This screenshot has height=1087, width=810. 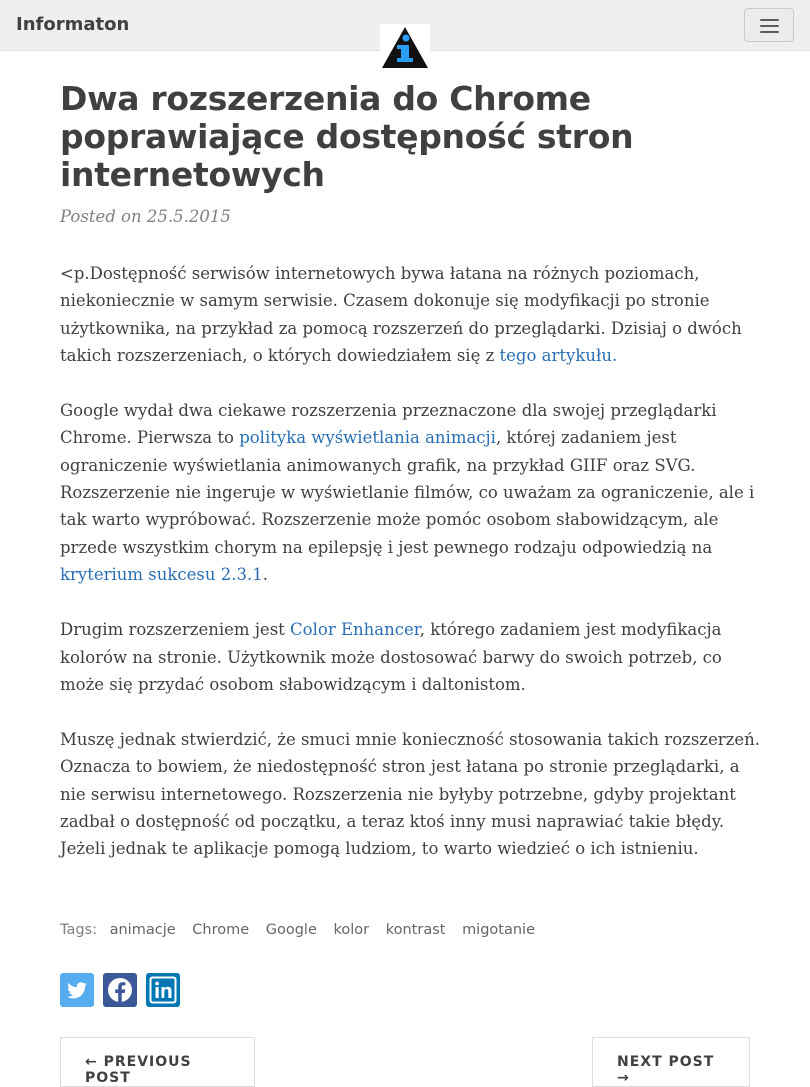 I want to click on article-link: tego artykułu., so click(x=559, y=355).